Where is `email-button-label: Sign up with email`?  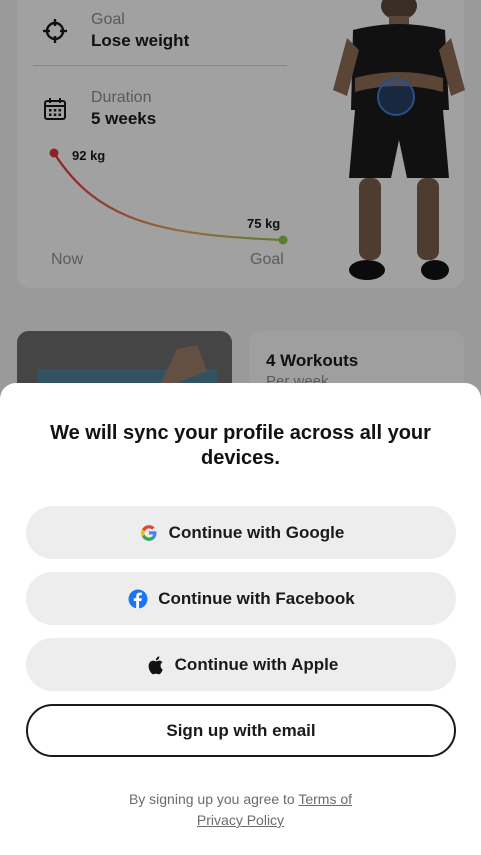 email-button-label: Sign up with email is located at coordinates (241, 730).